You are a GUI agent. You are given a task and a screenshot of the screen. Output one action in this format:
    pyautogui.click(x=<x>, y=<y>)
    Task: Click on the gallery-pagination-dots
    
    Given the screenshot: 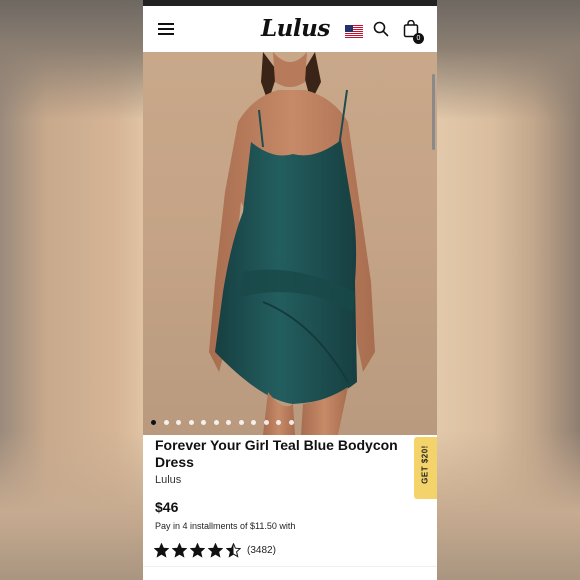 What is the action you would take?
    pyautogui.click(x=222, y=423)
    